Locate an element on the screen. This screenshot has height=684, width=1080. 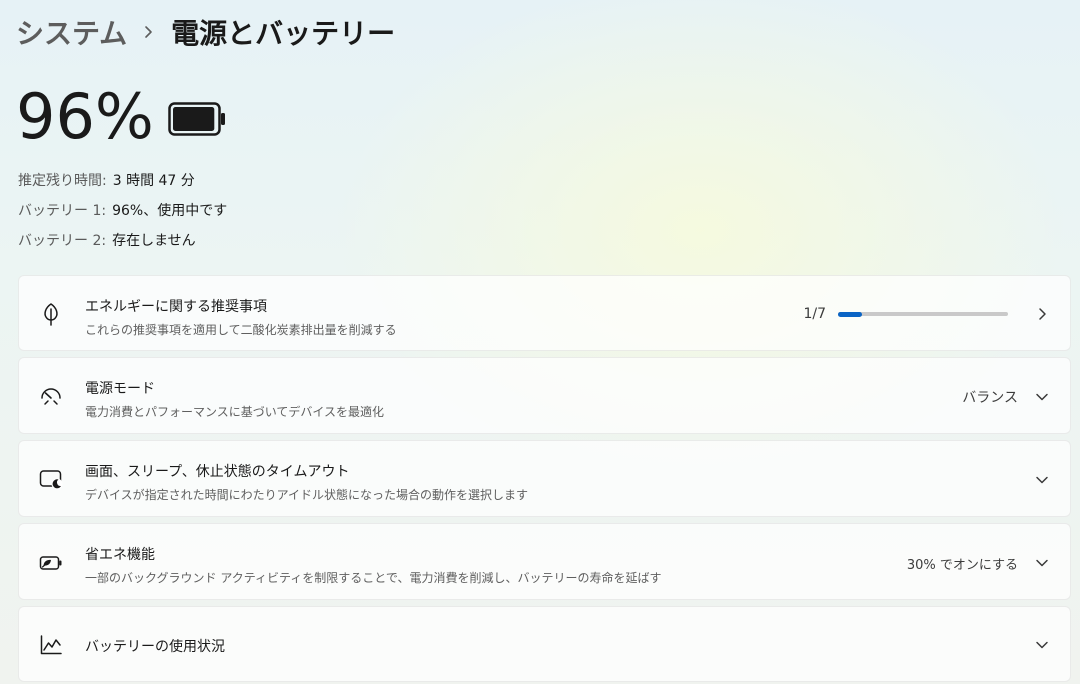
battery1-value: 96%、使用中です is located at coordinates (170, 211).